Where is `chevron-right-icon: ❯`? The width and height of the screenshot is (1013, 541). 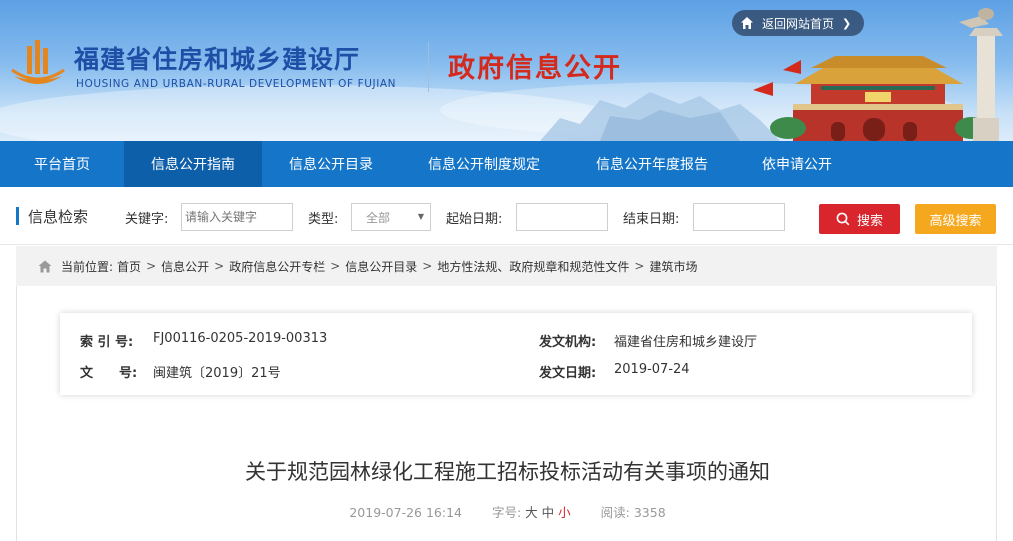
chevron-right-icon: ❯ is located at coordinates (847, 23).